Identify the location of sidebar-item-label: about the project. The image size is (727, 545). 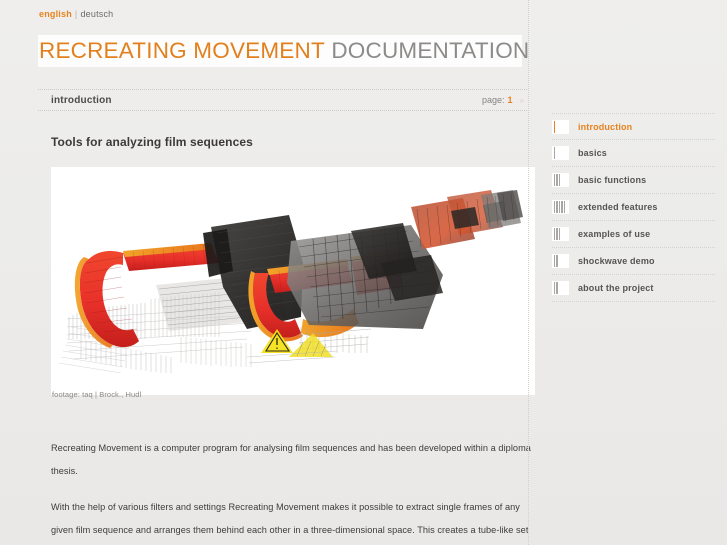
(616, 288).